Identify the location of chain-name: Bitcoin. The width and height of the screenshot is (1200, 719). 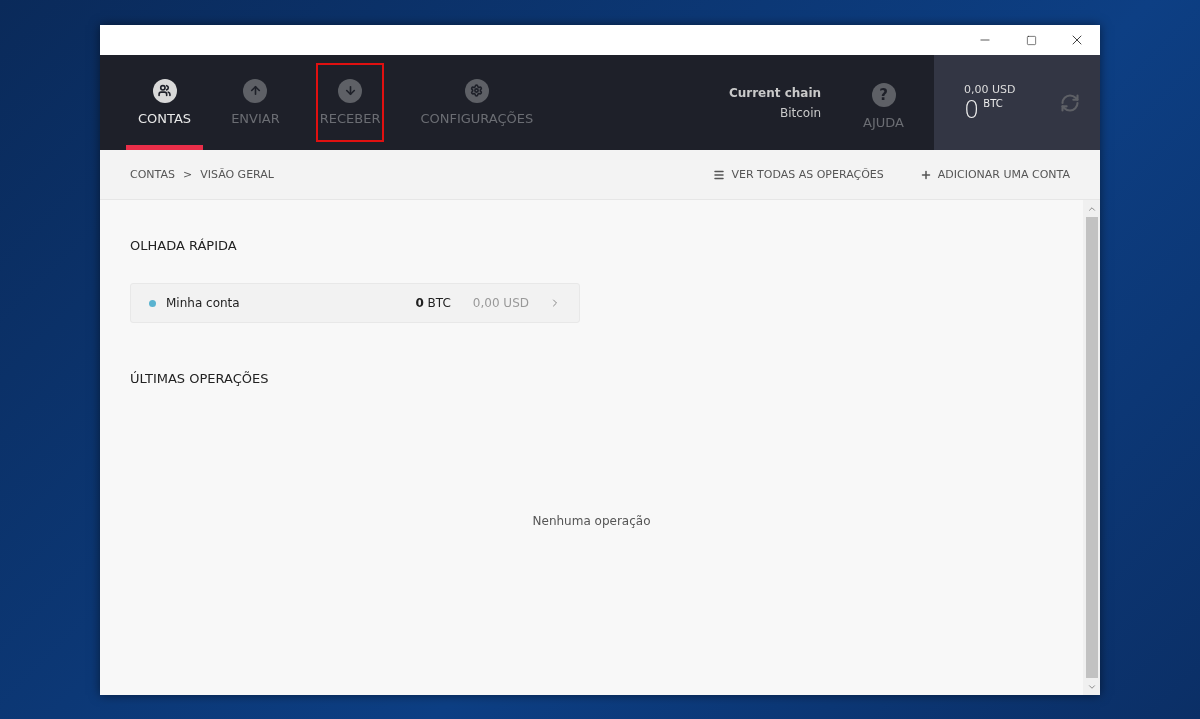
(800, 112).